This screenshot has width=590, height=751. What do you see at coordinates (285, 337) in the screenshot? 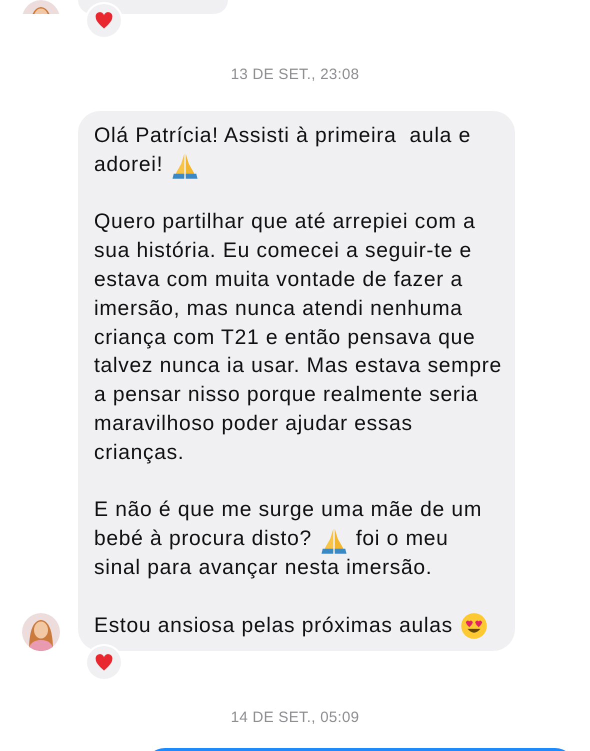
I see `message-text: criança com T21 e então pensava que` at bounding box center [285, 337].